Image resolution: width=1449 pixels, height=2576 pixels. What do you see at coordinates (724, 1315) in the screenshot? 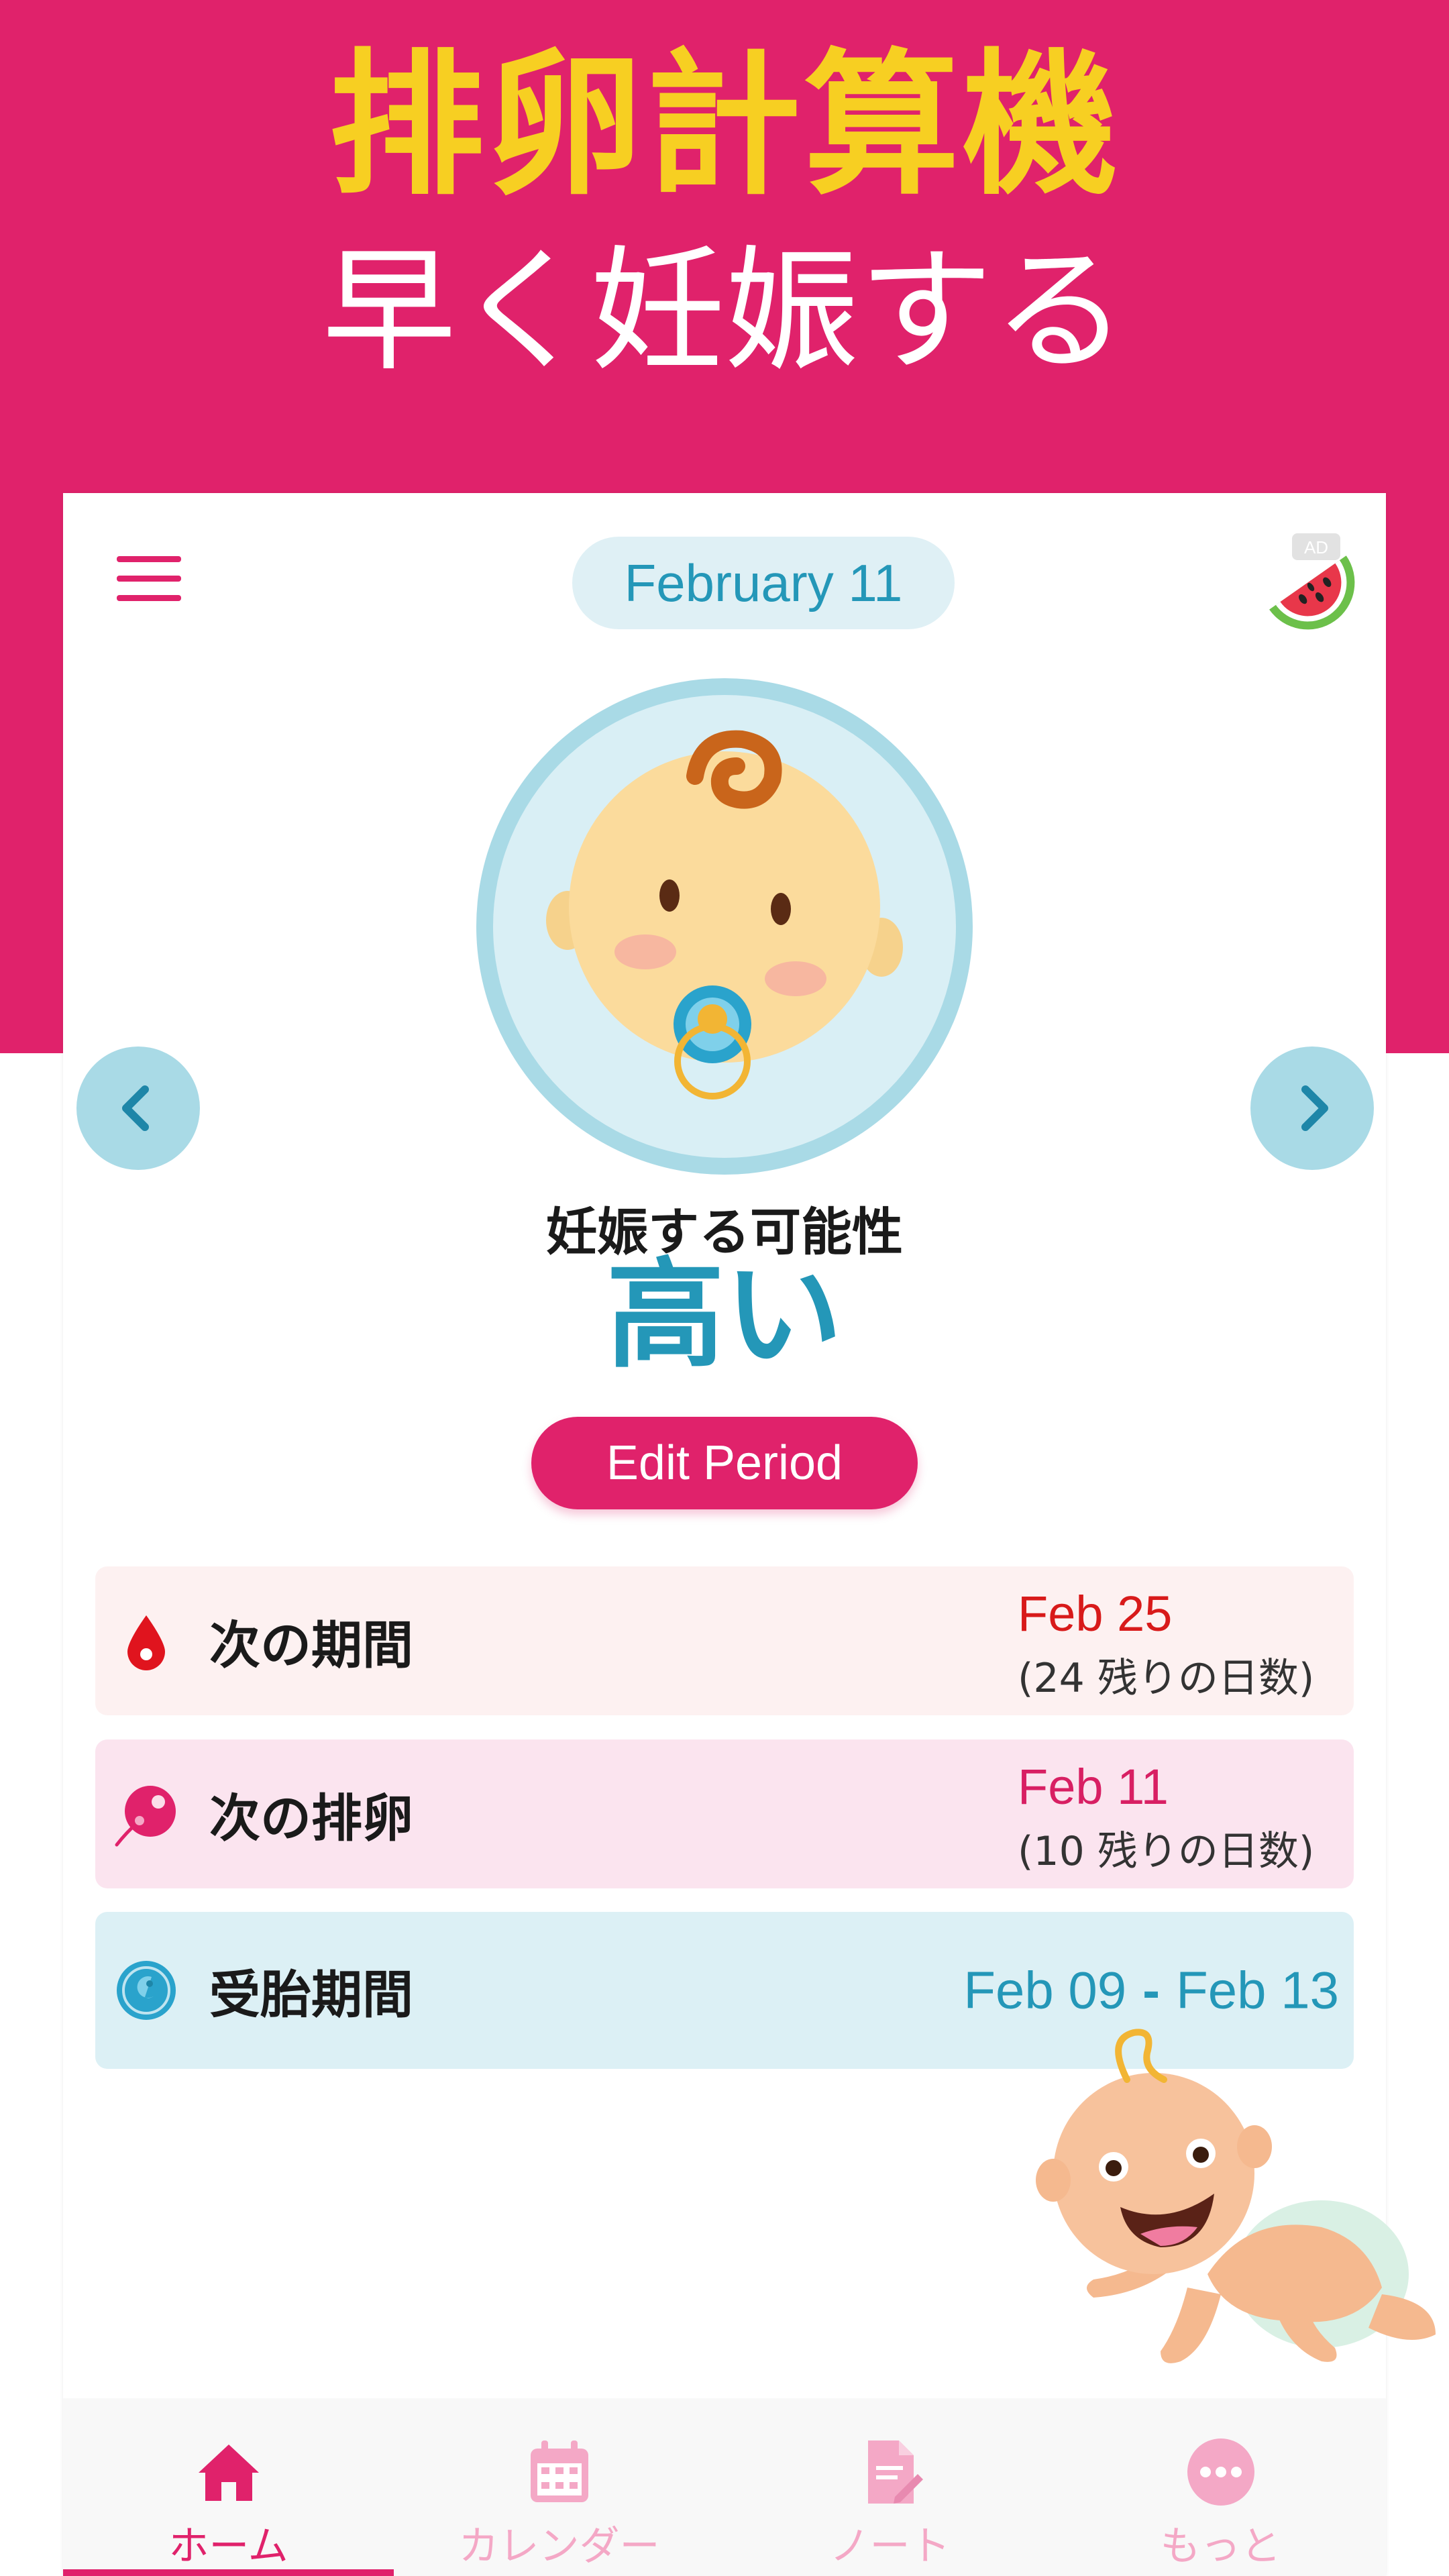
I see `pregnancy-chance-value: 高い` at bounding box center [724, 1315].